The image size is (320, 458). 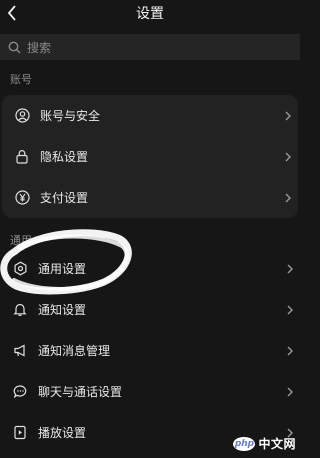 I want to click on search-input: 搜索, so click(x=150, y=47).